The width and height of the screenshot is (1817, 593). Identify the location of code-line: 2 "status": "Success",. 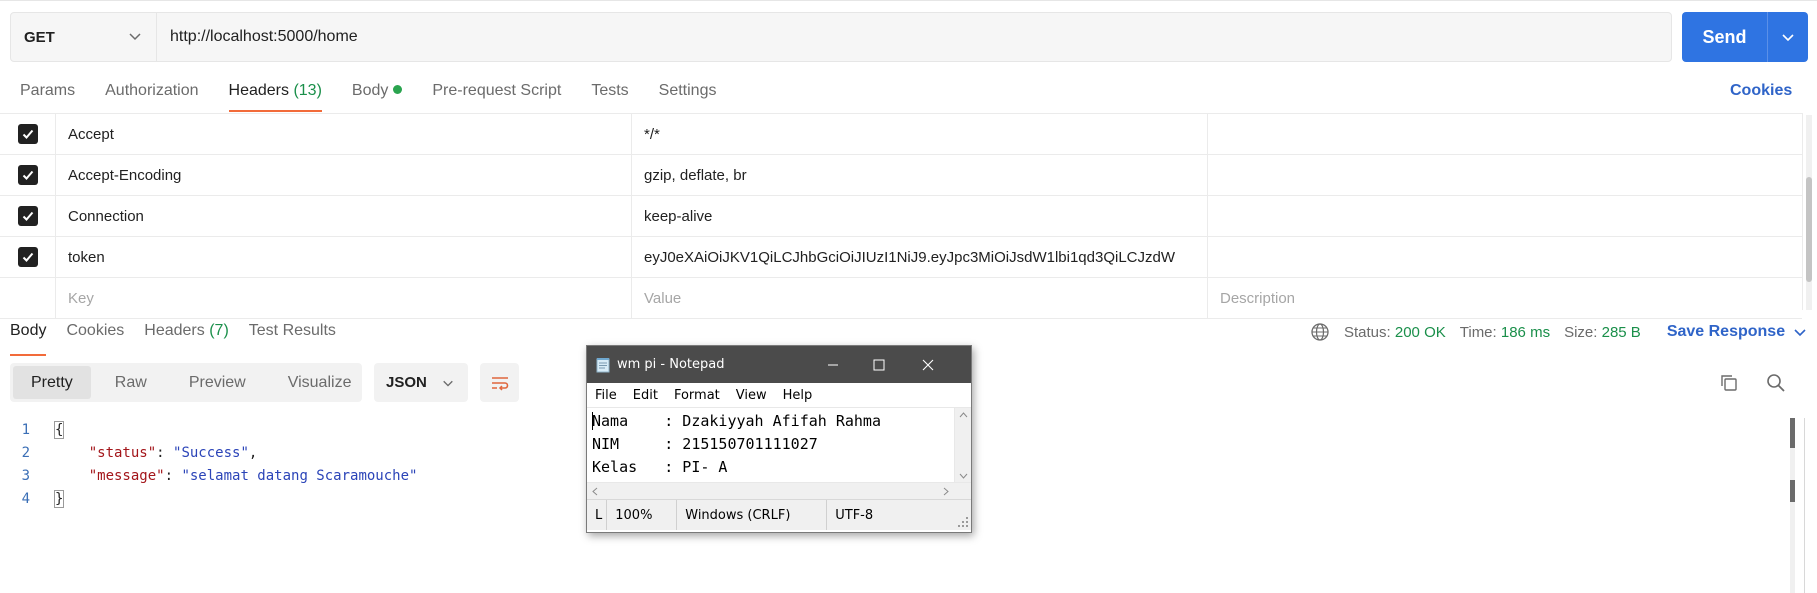
(208, 452).